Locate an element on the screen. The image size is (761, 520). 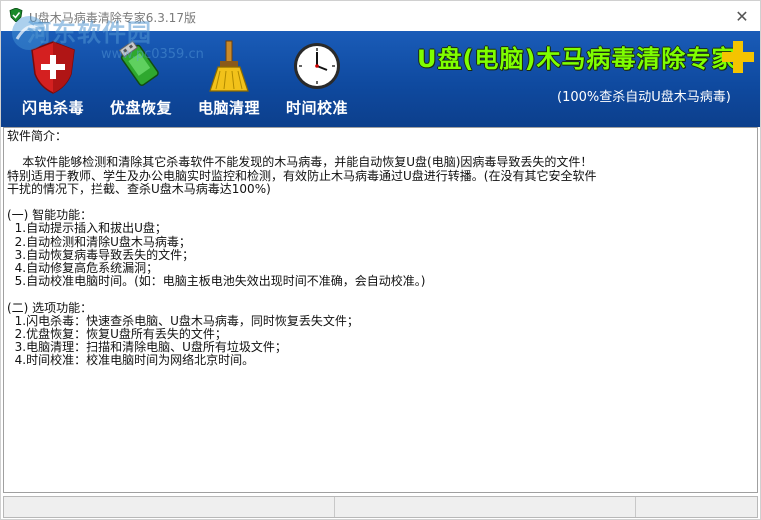
clock-icon is located at coordinates (317, 66).